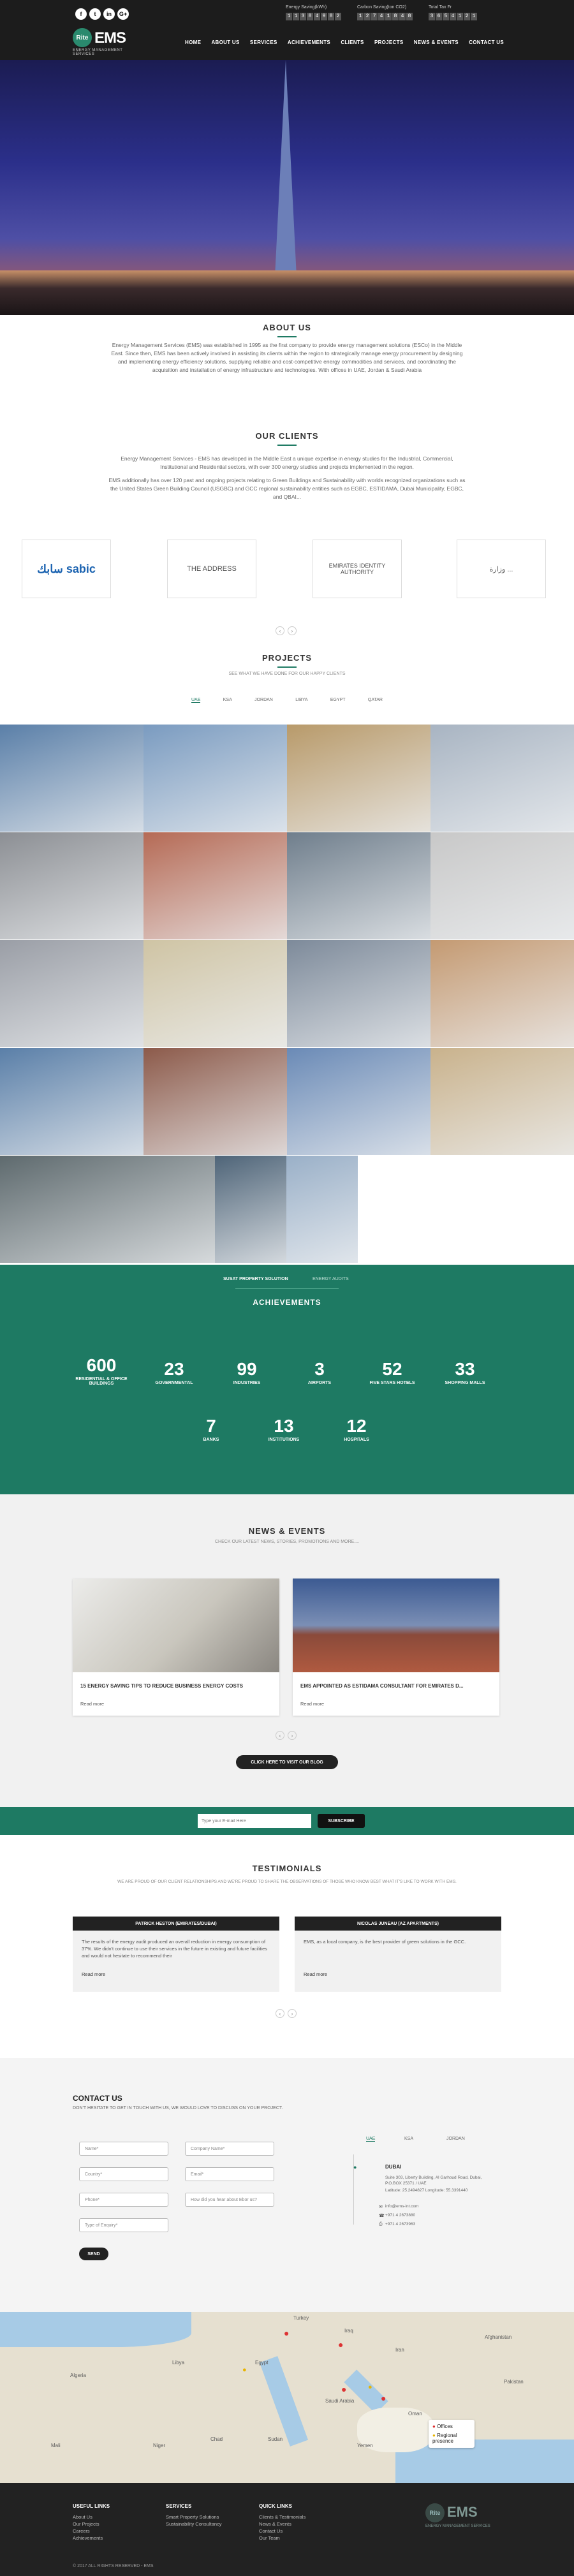 The width and height of the screenshot is (574, 2576). Describe the element at coordinates (216, 2439) in the screenshot. I see `map-country-label: Chad` at that location.